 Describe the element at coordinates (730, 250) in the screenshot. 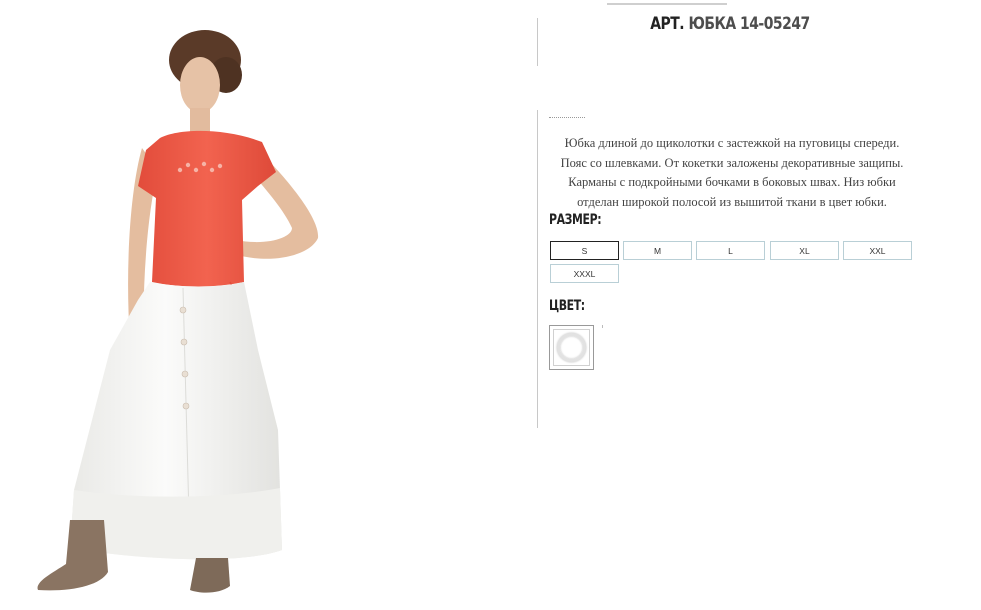

I see `size-option-l: L` at that location.